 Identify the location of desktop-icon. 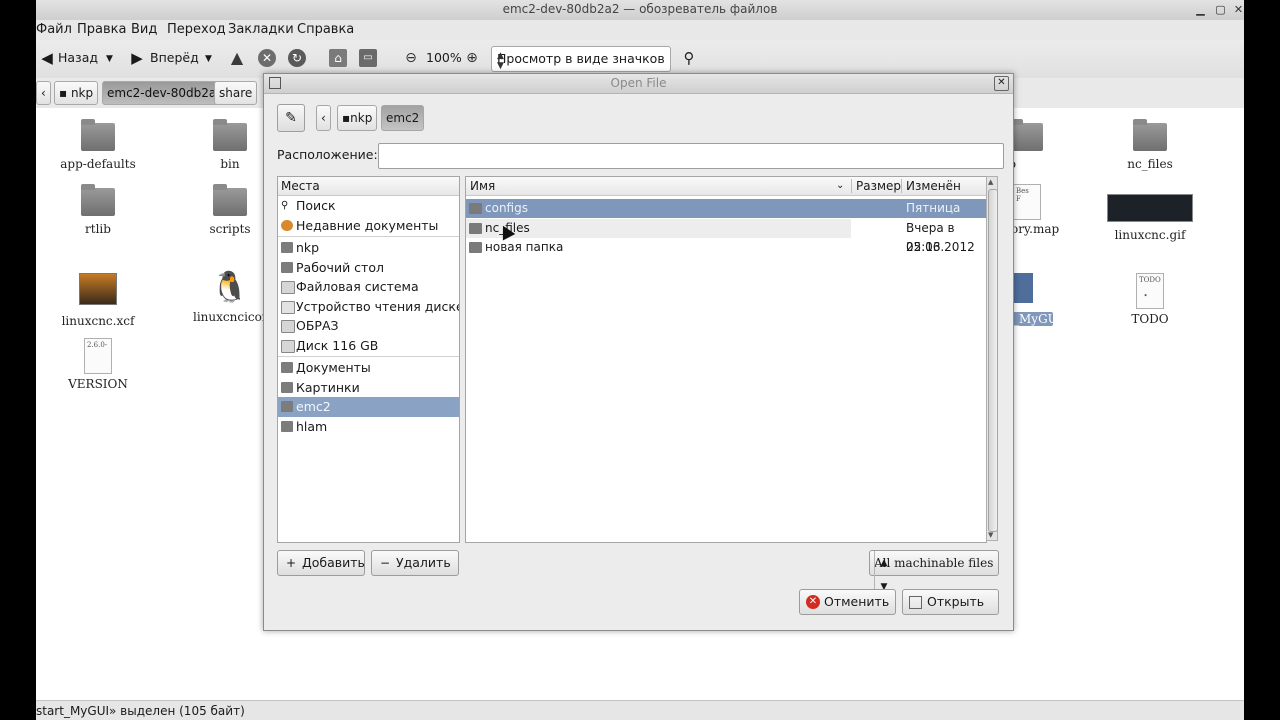
(287, 267).